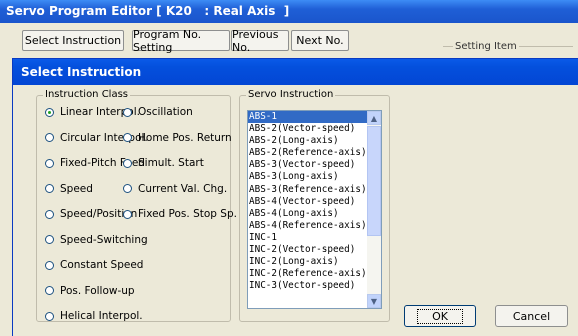 This screenshot has height=336, width=578. I want to click on list-item: ABS-3(Long-axis), so click(314, 177).